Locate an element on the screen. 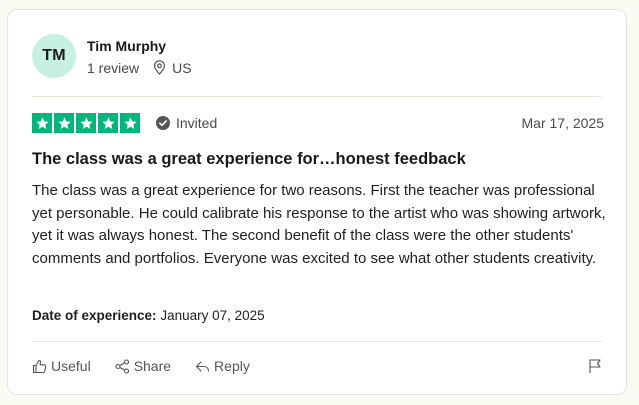 Image resolution: width=639 pixels, height=405 pixels. reviewer-location: US is located at coordinates (172, 67).